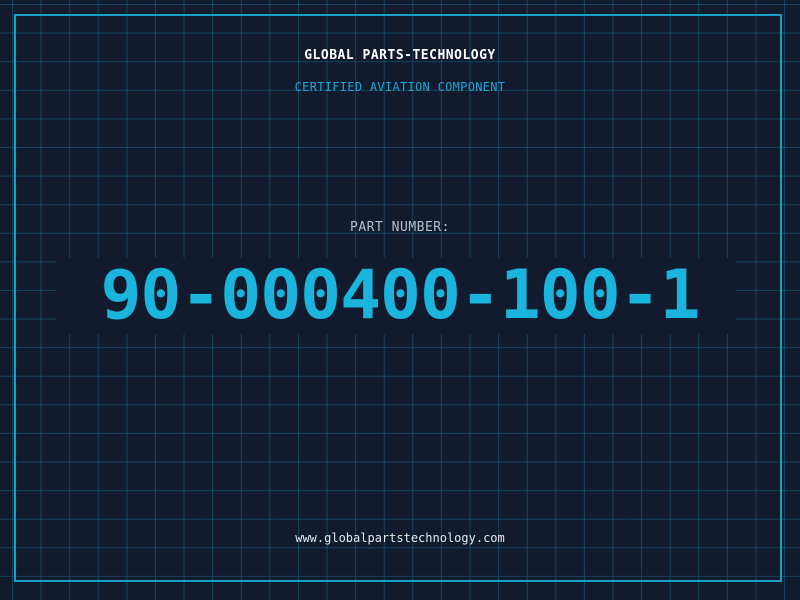  Describe the element at coordinates (400, 87) in the screenshot. I see `certification-subtitle: CERTIFIED AVIATION COMPONENT` at that location.